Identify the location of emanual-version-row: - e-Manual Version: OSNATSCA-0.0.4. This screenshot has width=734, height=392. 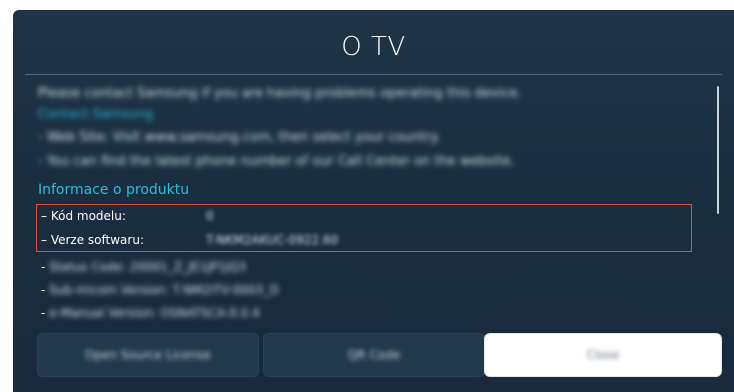
(150, 313).